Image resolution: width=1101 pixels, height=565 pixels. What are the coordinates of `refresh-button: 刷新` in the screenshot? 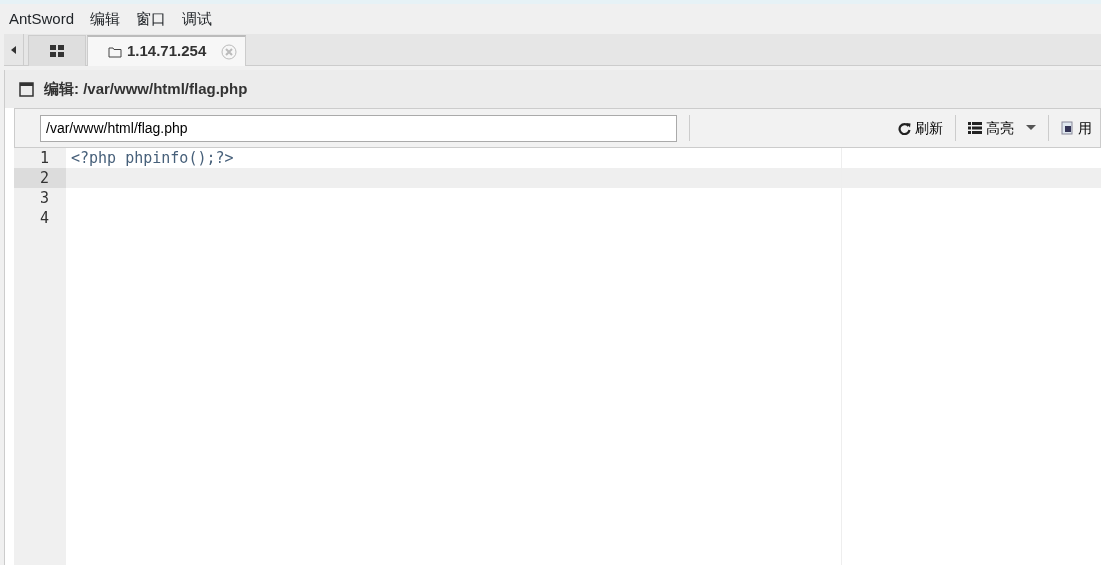 It's located at (920, 128).